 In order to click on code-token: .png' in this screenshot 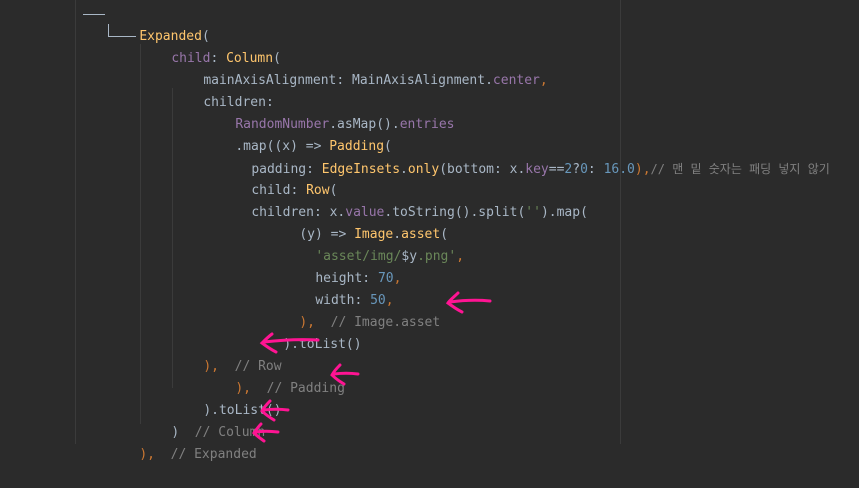, I will do `click(437, 256)`.